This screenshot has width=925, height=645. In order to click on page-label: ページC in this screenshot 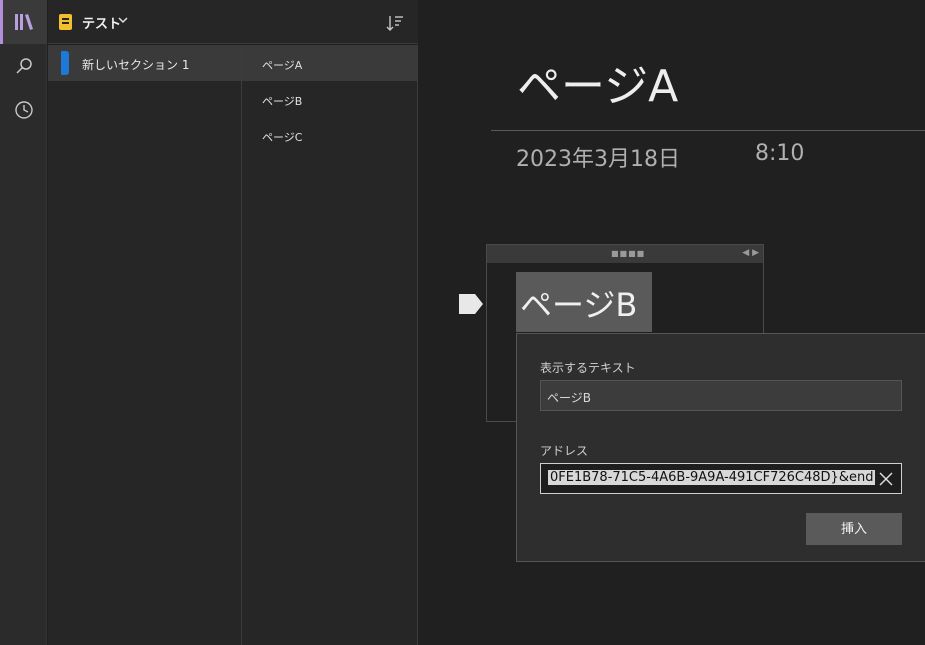, I will do `click(282, 137)`.